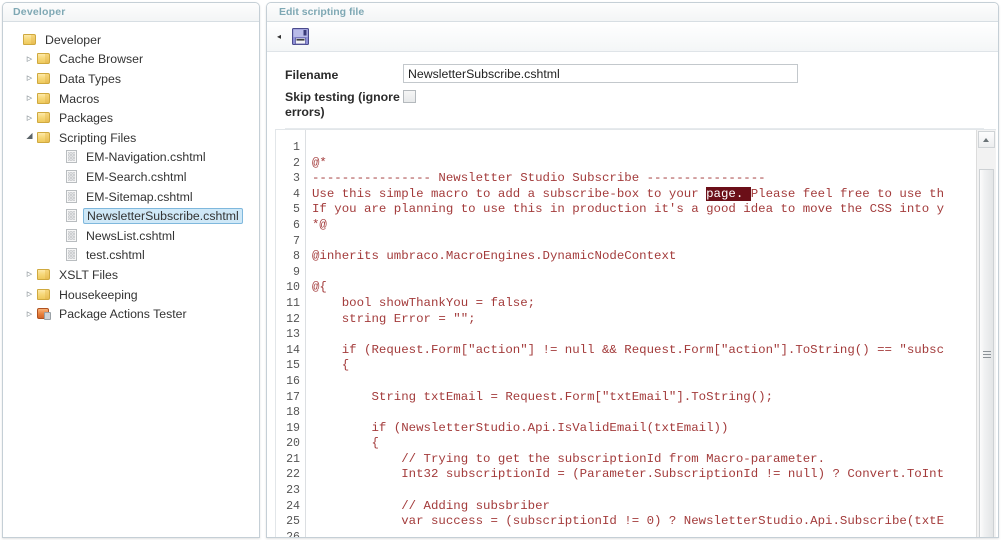  What do you see at coordinates (293, 491) in the screenshot?
I see `line-number: 23` at bounding box center [293, 491].